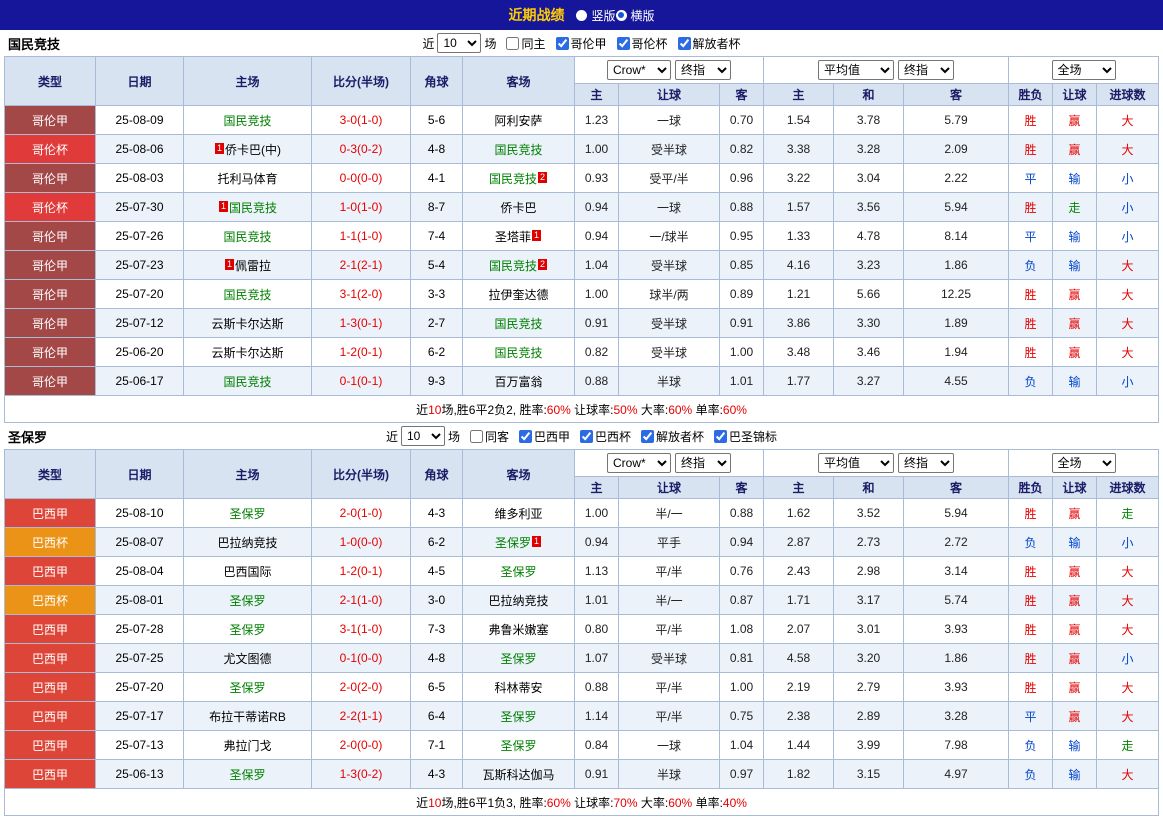 This screenshot has height=818, width=1163. What do you see at coordinates (581, 43) in the screenshot?
I see `filter-checkbox: 哥伦甲` at bounding box center [581, 43].